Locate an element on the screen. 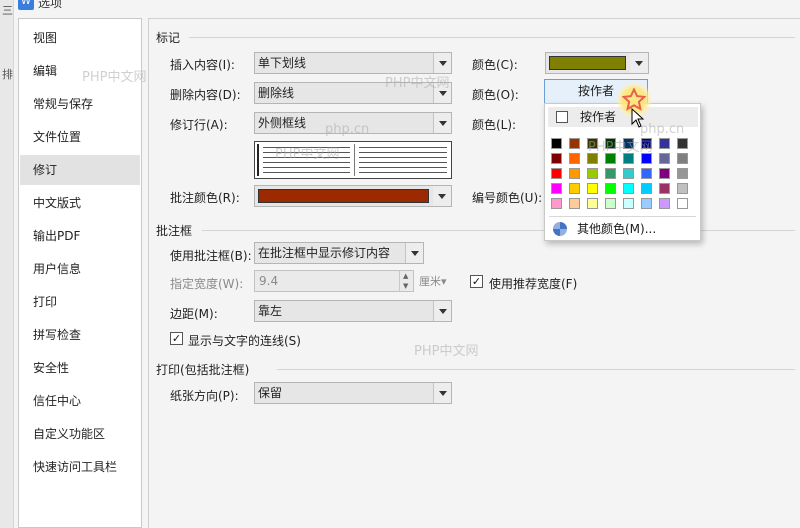  sidebar-item-trust-center: 信任中心 is located at coordinates (80, 401).